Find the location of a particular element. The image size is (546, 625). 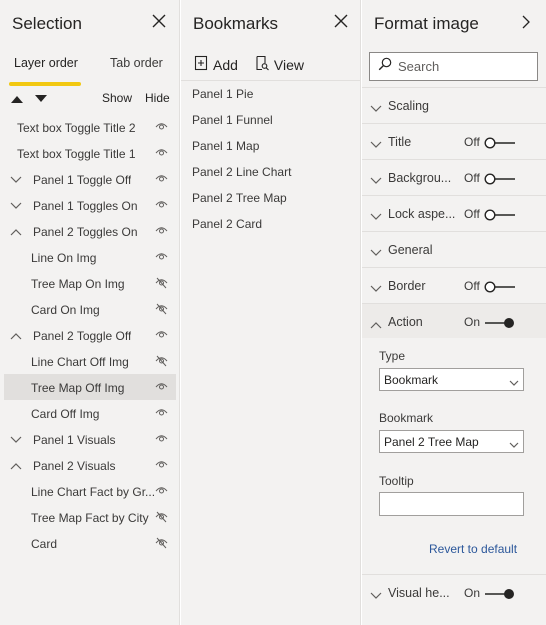

layer-item: Text box Toggle Title 1 is located at coordinates (90, 153).